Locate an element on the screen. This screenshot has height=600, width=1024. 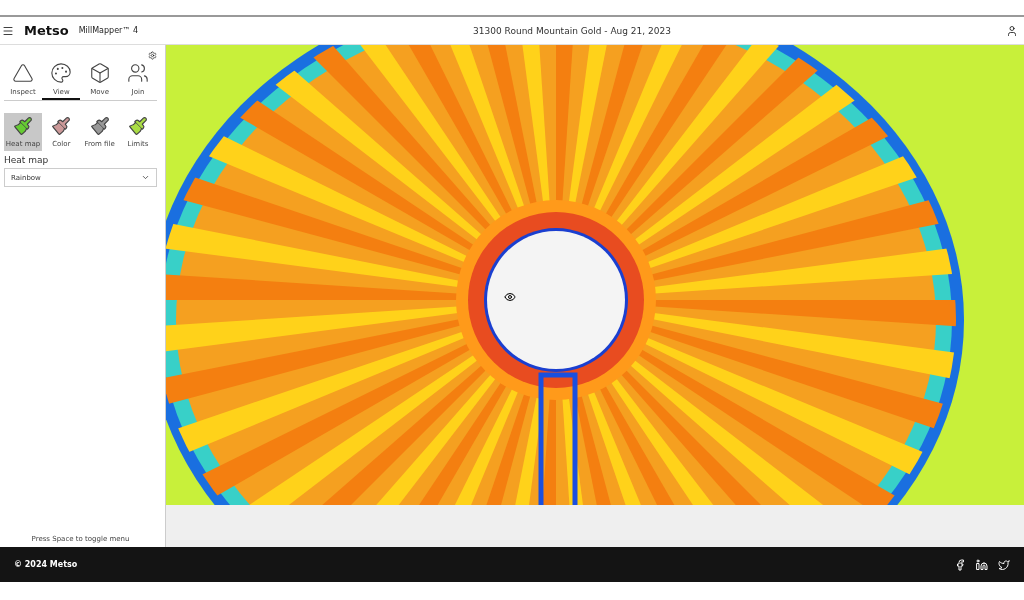
page-title: 31300 Round Mountain Gold - Aug 21, 2023 is located at coordinates (572, 30).